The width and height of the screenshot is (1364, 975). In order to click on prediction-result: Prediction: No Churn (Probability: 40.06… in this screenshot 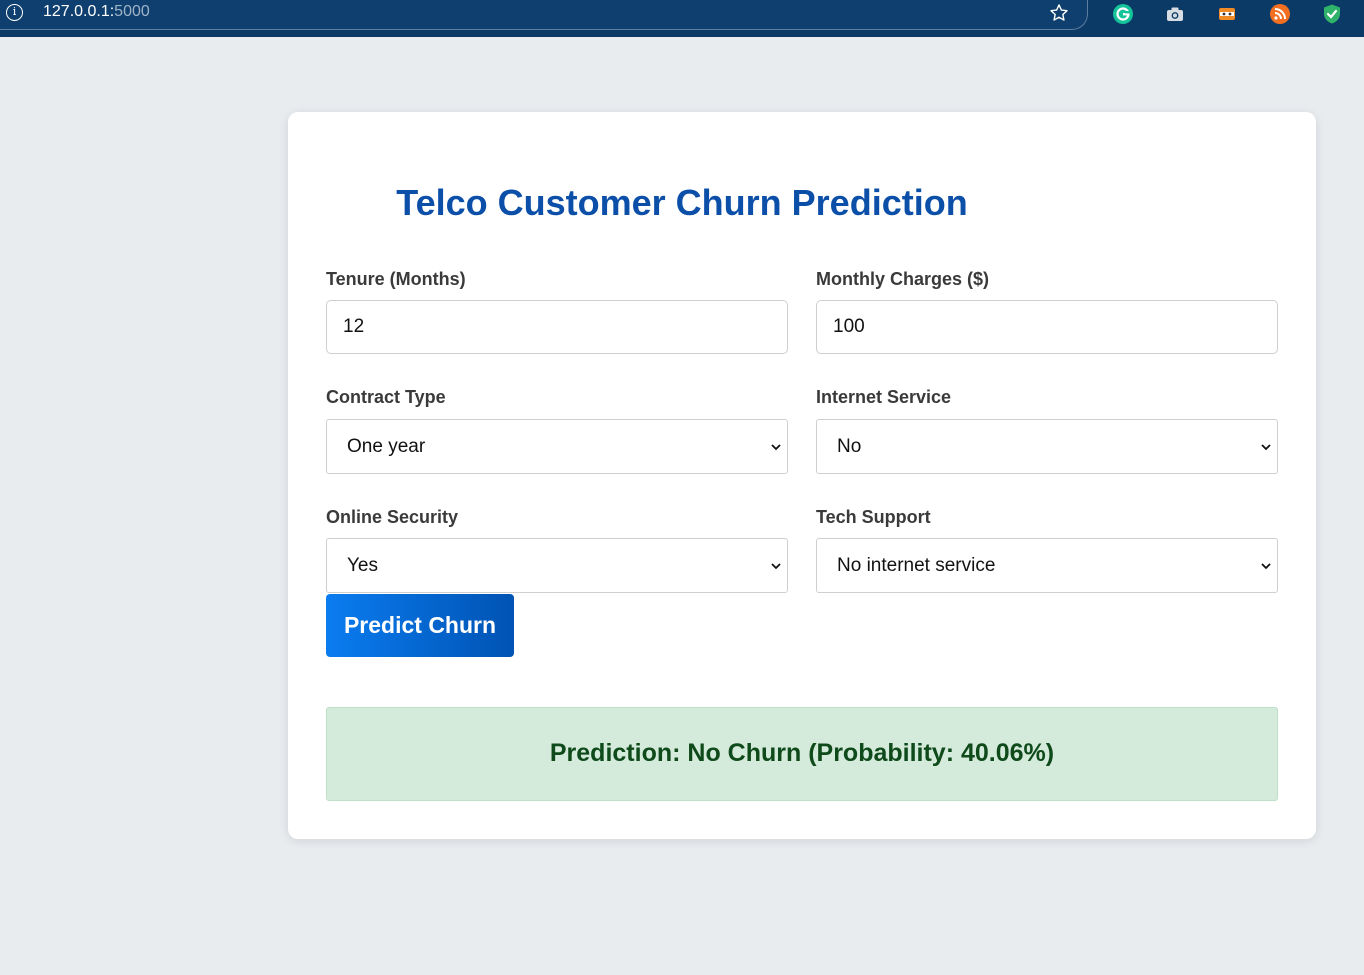, I will do `click(802, 754)`.